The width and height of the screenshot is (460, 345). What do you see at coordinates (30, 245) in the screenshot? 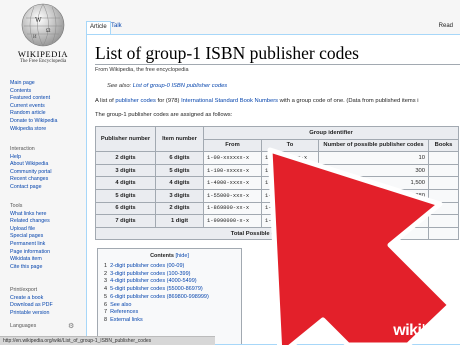
I see `nav-permanent-link: Permanent link` at bounding box center [30, 245].